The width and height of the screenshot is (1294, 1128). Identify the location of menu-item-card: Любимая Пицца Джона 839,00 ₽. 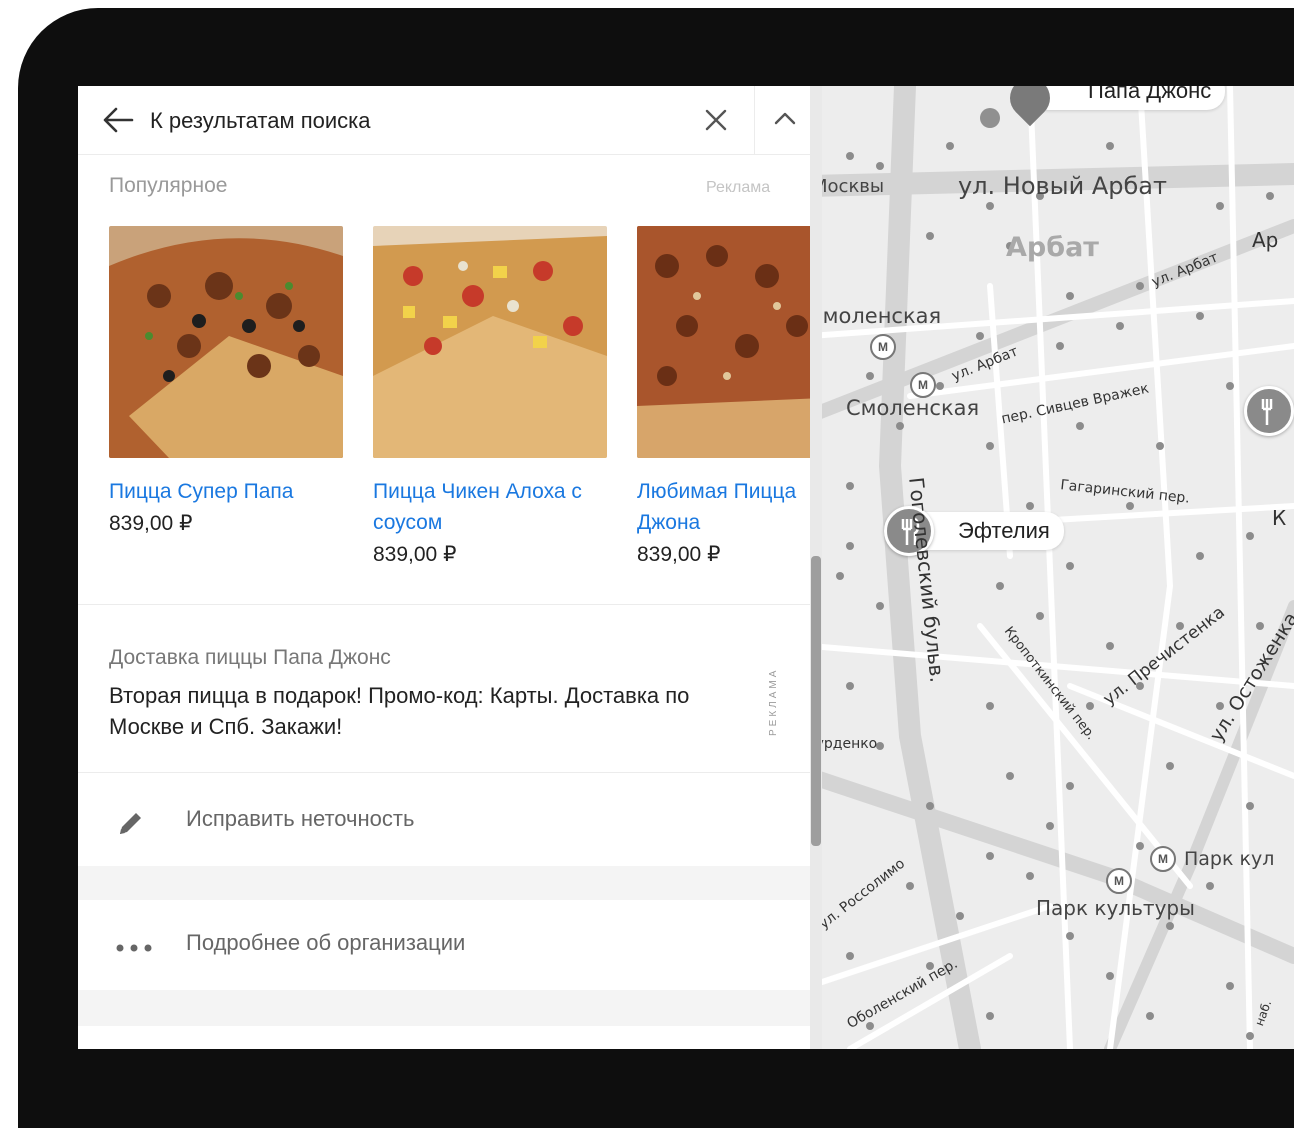
(727, 396).